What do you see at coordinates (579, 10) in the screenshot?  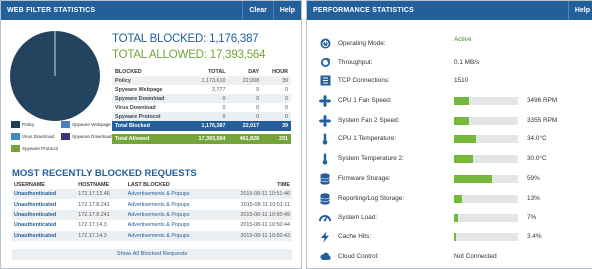 I see `performance-help-button: Help` at bounding box center [579, 10].